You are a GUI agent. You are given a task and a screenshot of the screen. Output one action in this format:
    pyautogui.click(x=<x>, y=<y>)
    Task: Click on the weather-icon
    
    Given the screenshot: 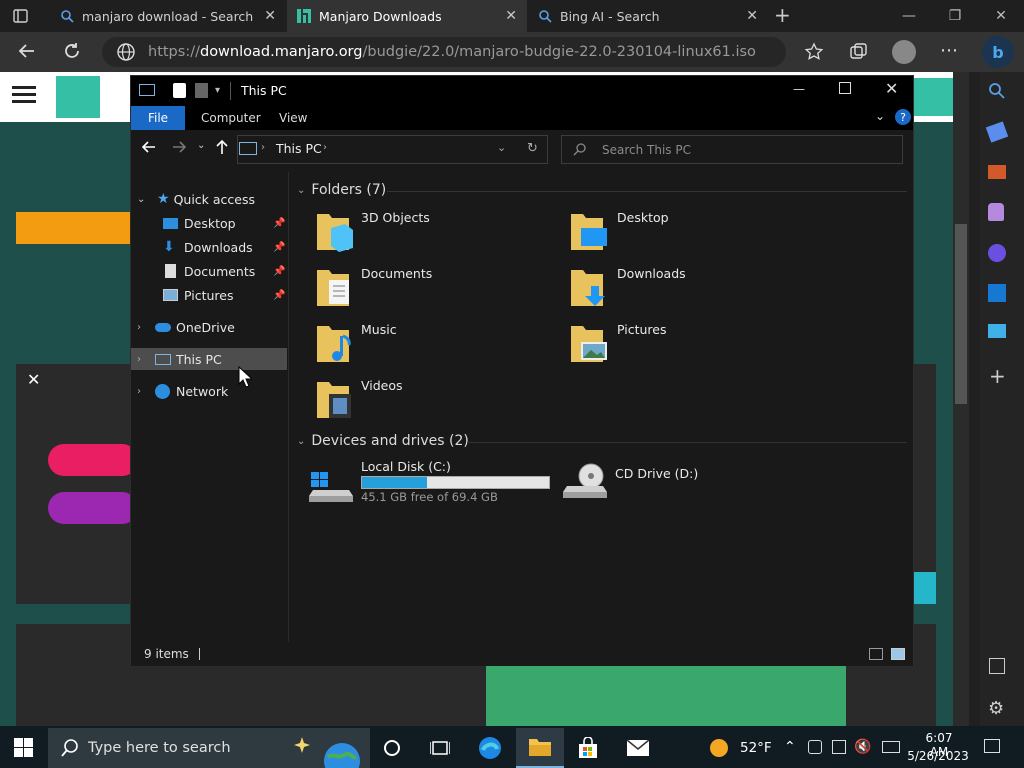 What is the action you would take?
    pyautogui.click(x=719, y=748)
    